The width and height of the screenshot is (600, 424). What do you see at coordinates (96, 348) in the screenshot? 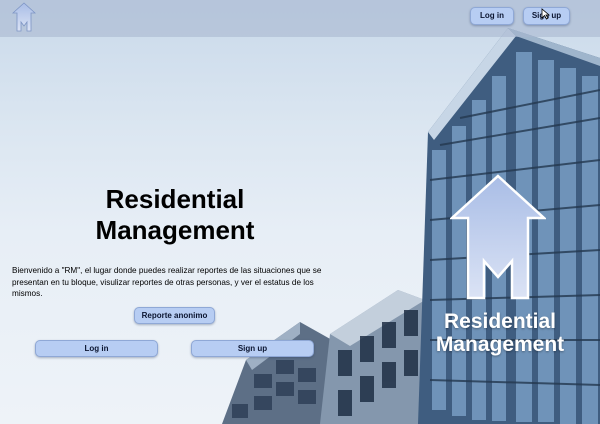
I see `login-button: Log in` at bounding box center [96, 348].